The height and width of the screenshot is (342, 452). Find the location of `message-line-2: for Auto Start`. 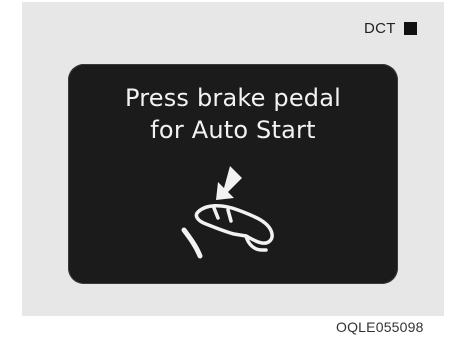

message-line-2: for Auto Start is located at coordinates (233, 130).